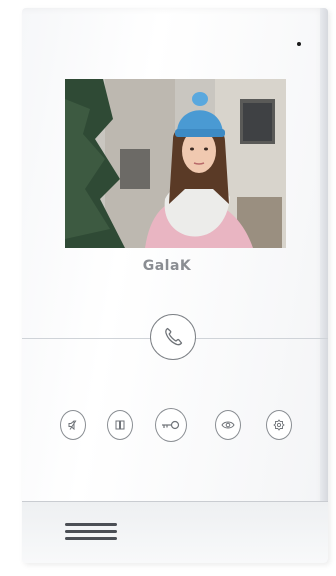  I want to click on intercom-monitor-icon, so click(120, 425).